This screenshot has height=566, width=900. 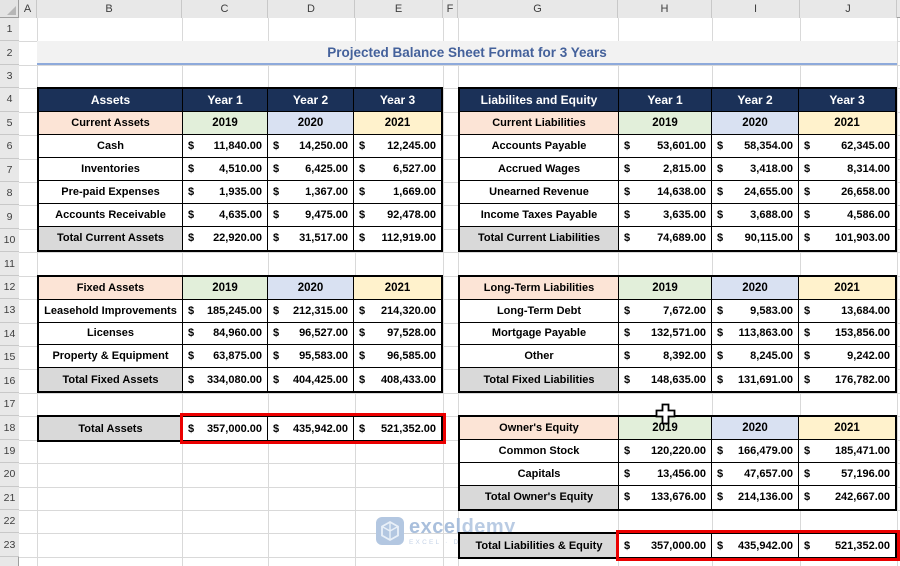 What do you see at coordinates (539, 192) in the screenshot?
I see `cell-label-liabilities-current-r4: Unearned Revenue` at bounding box center [539, 192].